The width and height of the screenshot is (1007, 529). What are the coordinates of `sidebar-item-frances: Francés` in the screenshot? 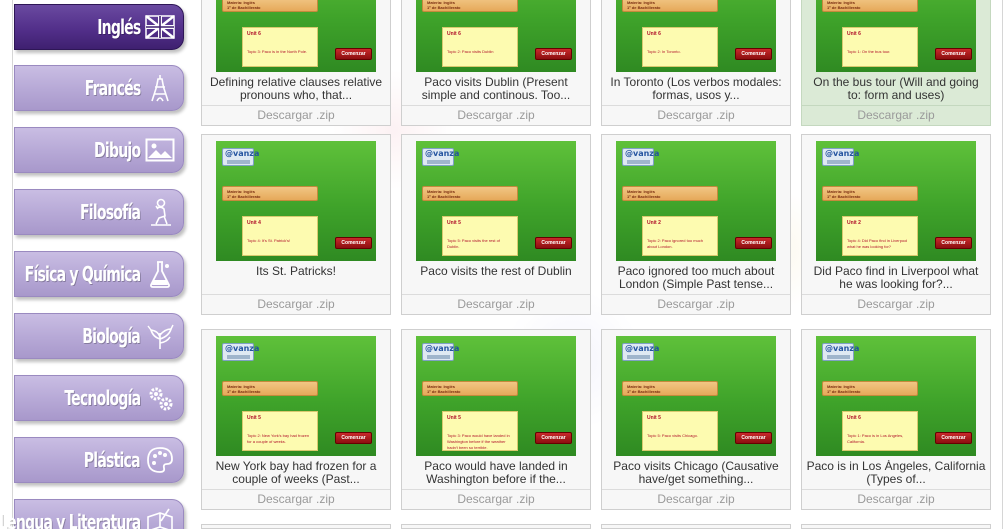 It's located at (99, 88).